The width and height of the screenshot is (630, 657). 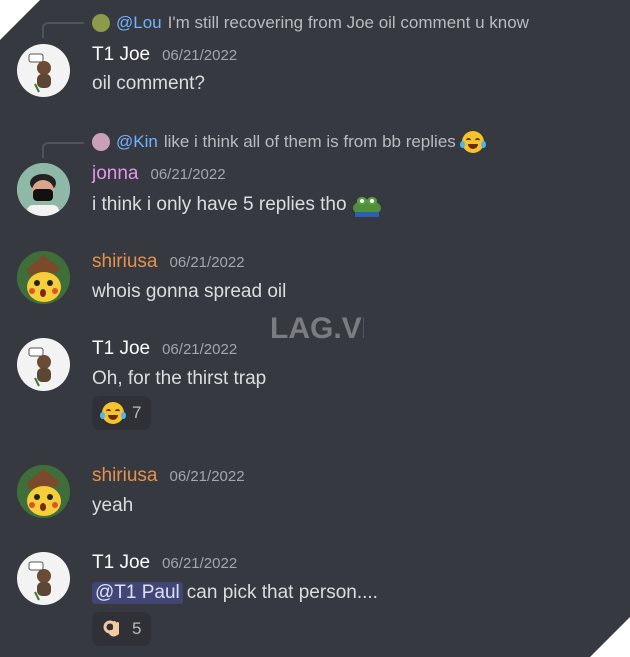 What do you see at coordinates (113, 629) in the screenshot?
I see `ok-hand-icon` at bounding box center [113, 629].